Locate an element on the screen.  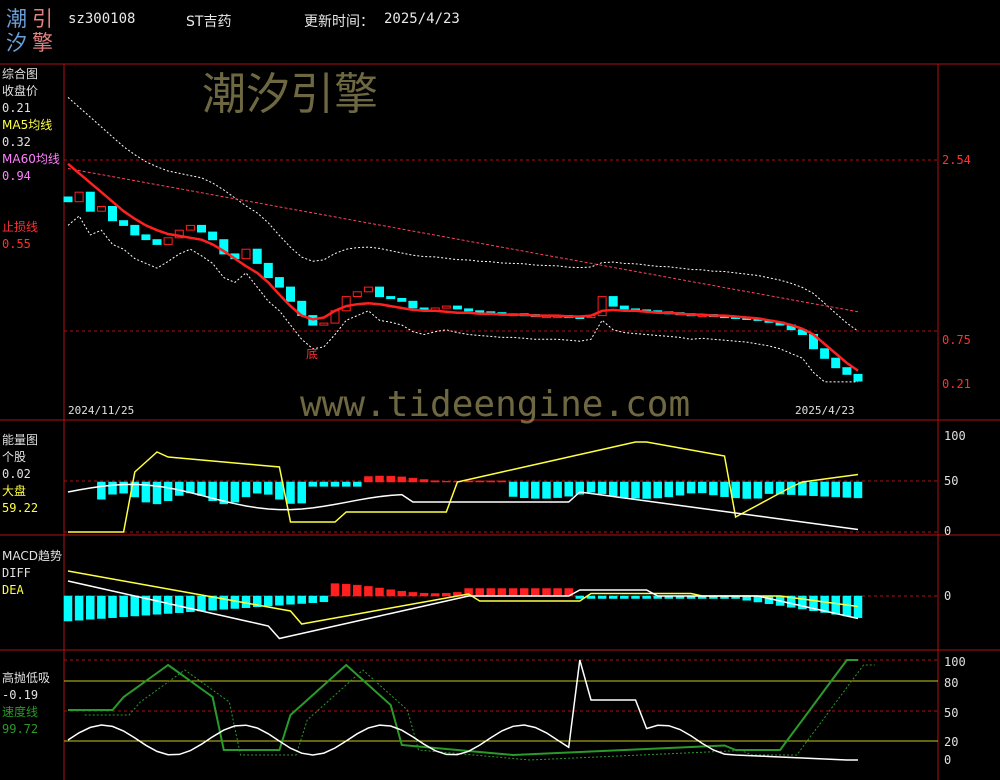
tide-ytick: 20 is located at coordinates (951, 742).